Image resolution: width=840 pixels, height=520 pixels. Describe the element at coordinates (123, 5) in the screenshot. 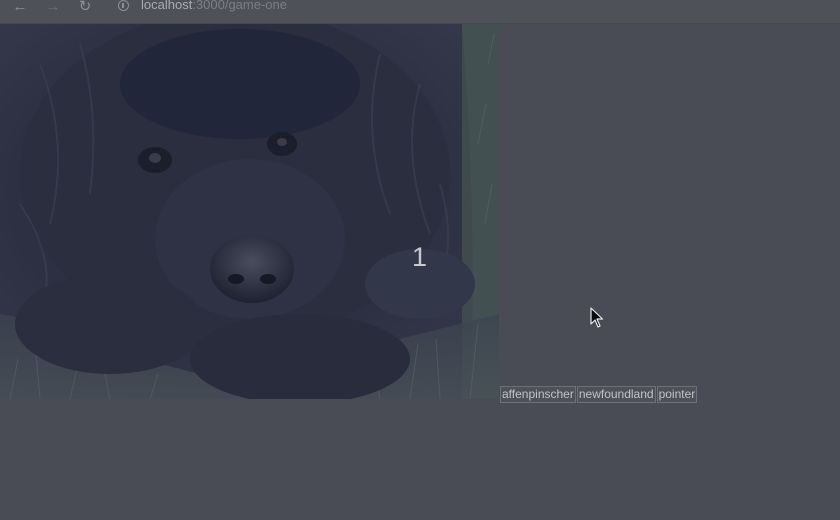

I see `info-icon` at that location.